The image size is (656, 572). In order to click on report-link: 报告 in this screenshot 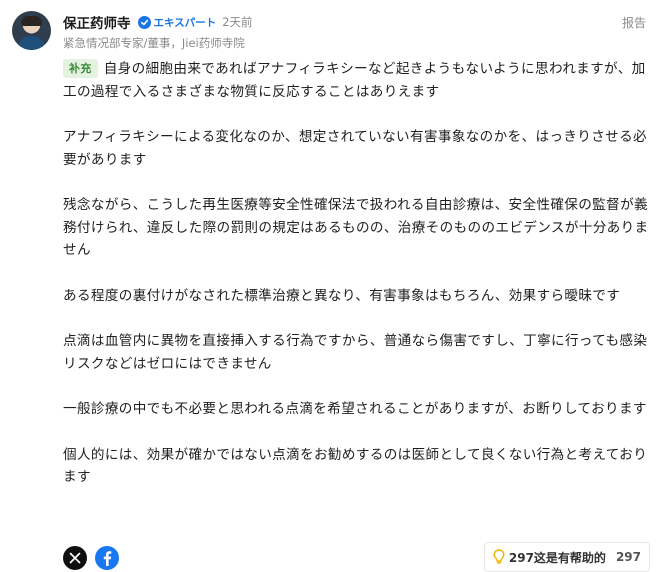, I will do `click(634, 22)`.